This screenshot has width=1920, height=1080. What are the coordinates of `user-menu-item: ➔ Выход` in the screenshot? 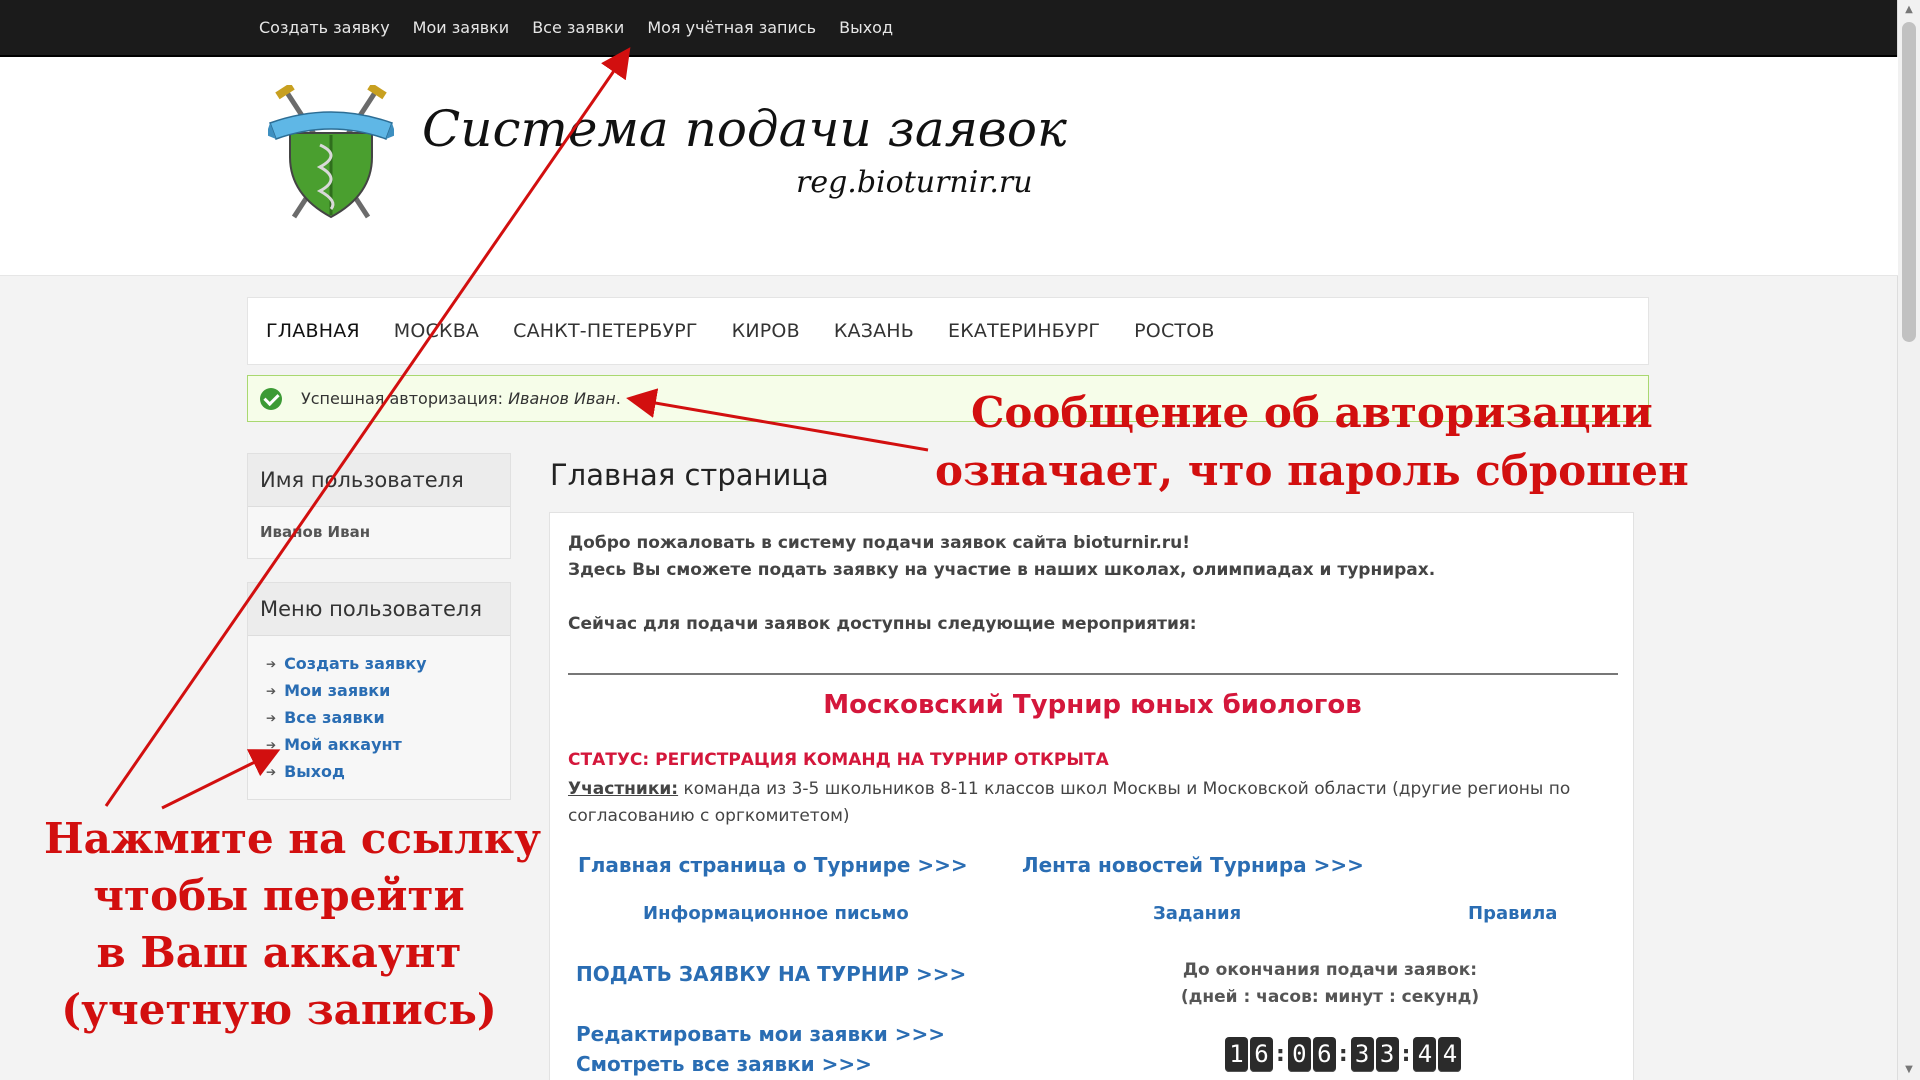 It's located at (388, 771).